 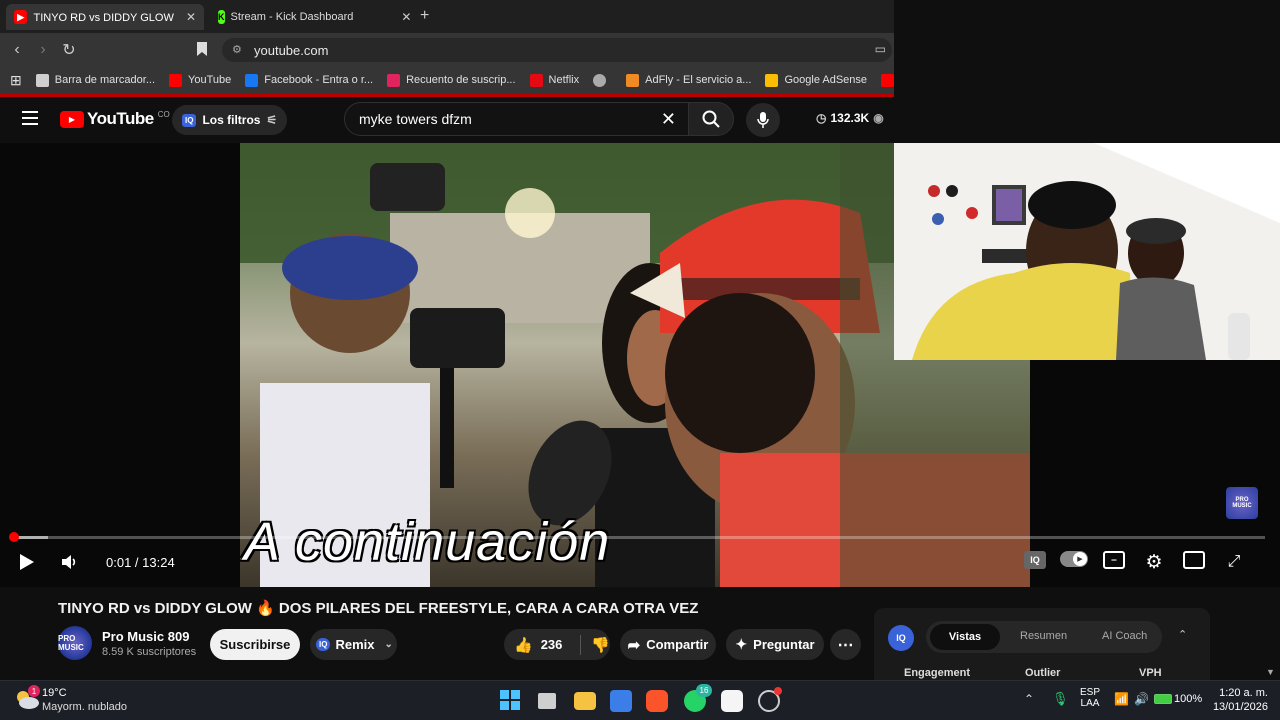 What do you see at coordinates (1242, 503) in the screenshot?
I see `channel-watermark: PRO MUSIC` at bounding box center [1242, 503].